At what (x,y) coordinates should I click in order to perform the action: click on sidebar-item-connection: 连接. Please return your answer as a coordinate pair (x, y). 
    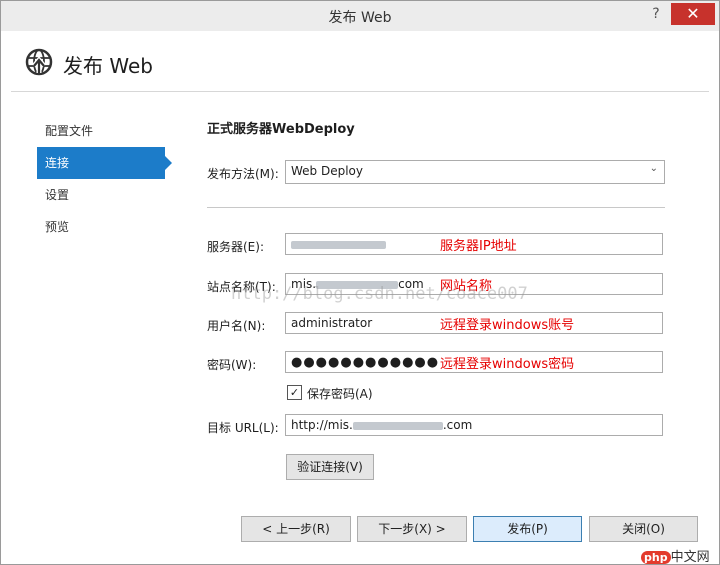
    Looking at the image, I should click on (104, 163).